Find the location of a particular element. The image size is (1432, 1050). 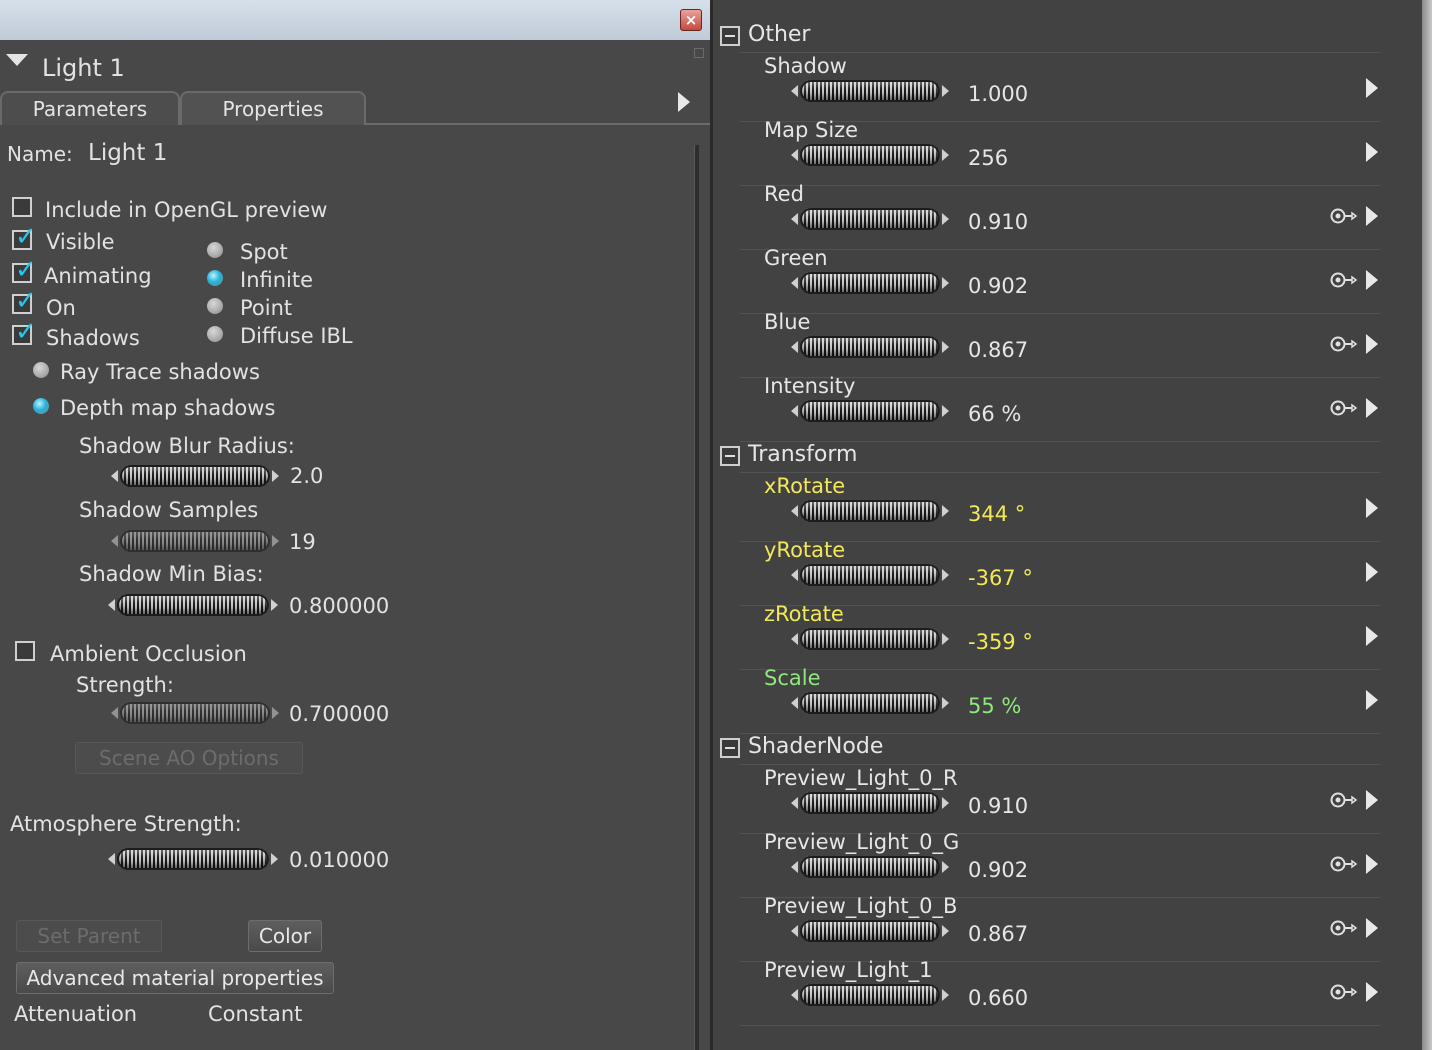

radio-spot is located at coordinates (215, 250).